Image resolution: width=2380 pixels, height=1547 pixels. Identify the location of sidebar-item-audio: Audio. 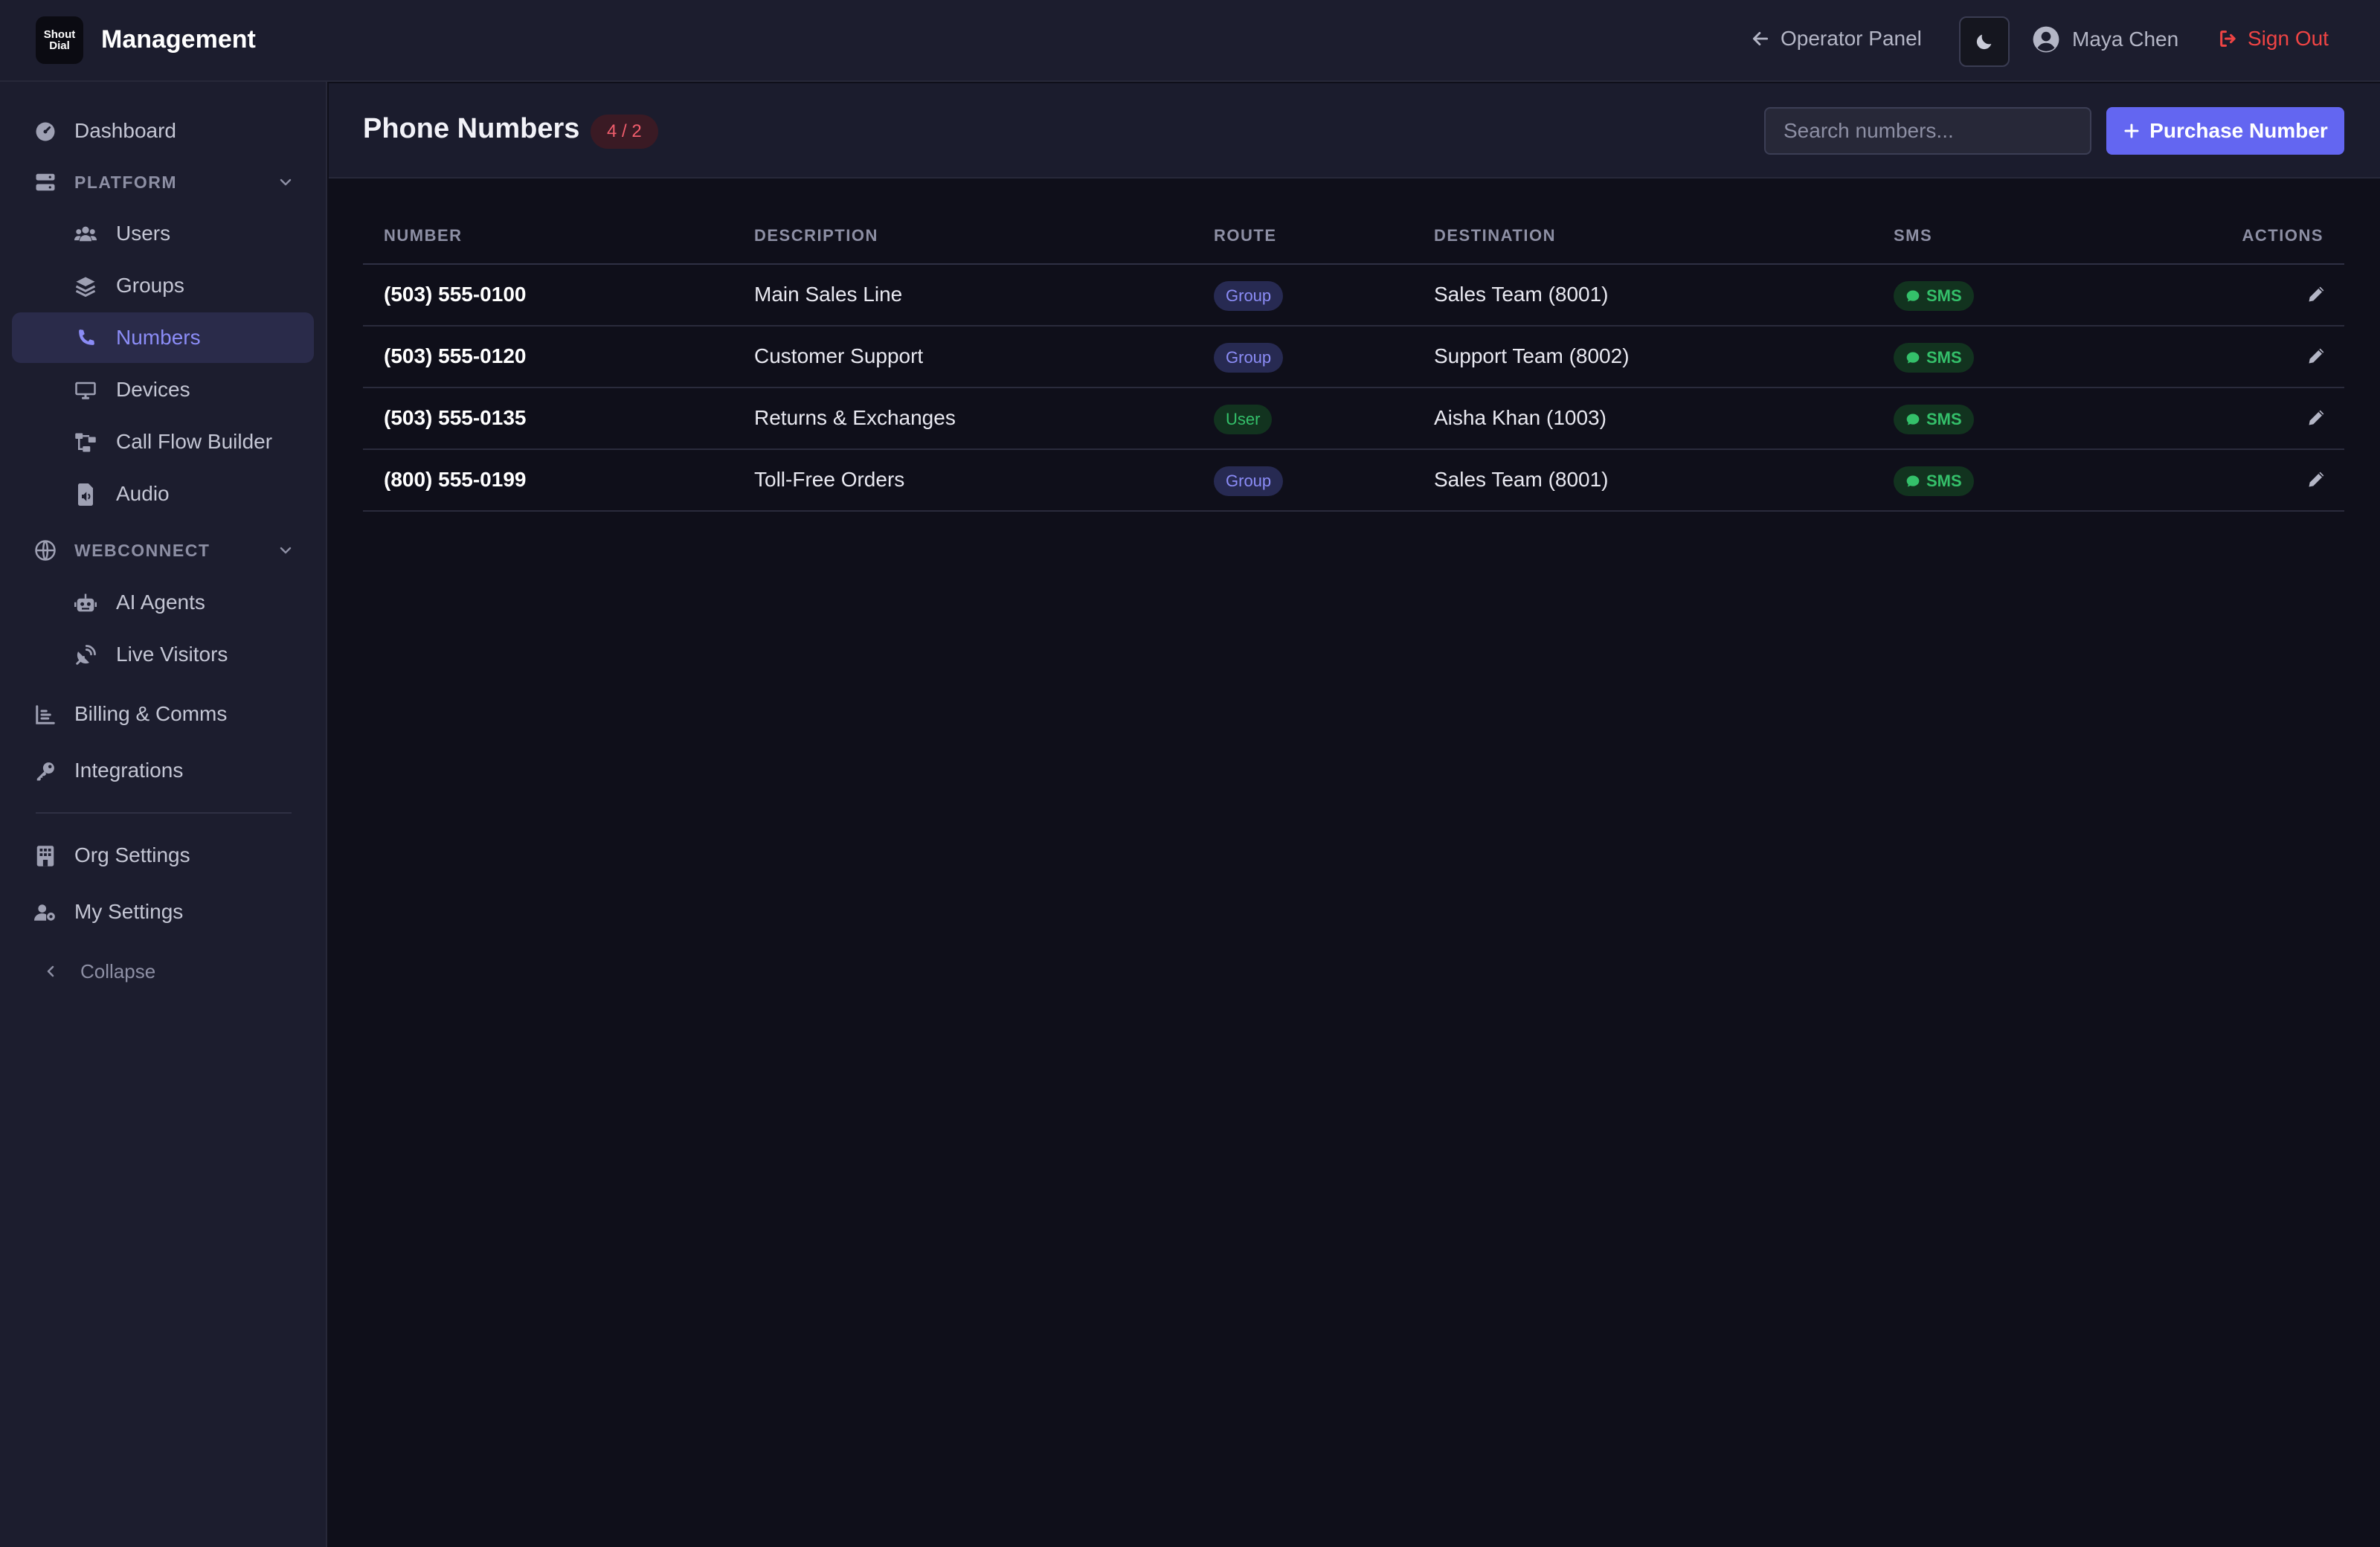
(163, 494).